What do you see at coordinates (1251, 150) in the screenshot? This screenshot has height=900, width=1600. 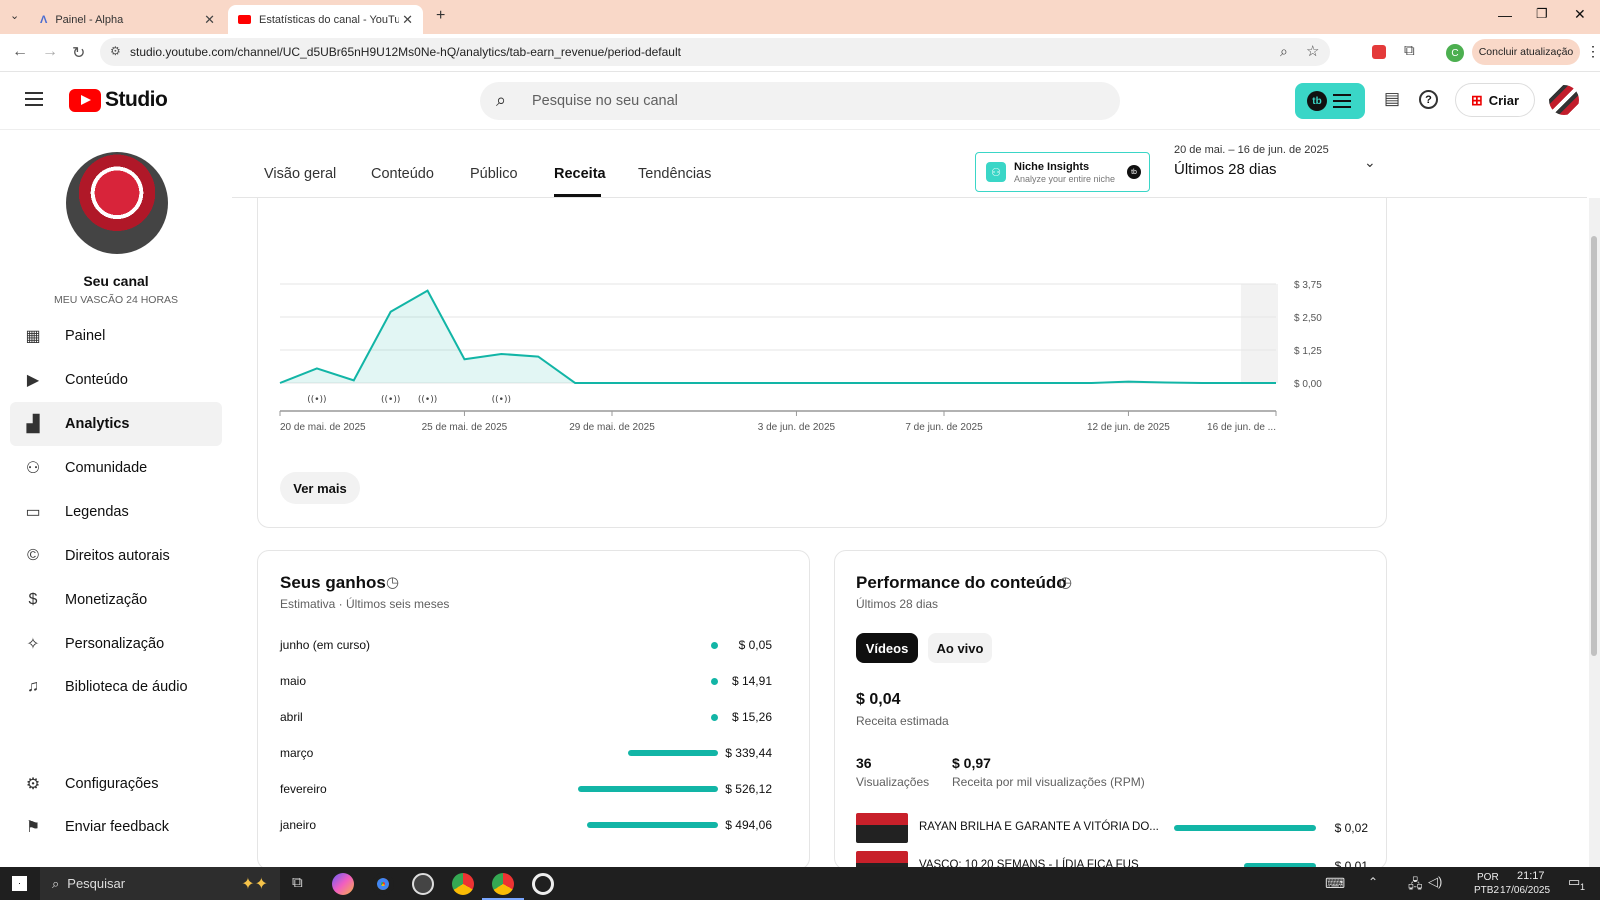 I see `period-range: 20 de mai. – 16 de jun. de 2025` at bounding box center [1251, 150].